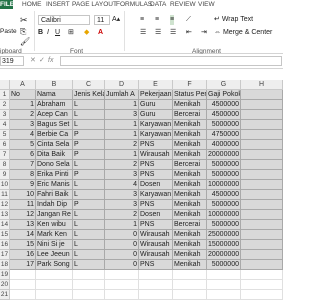  Describe the element at coordinates (158, 4) in the screenshot. I see `tab-data: DATA` at that location.